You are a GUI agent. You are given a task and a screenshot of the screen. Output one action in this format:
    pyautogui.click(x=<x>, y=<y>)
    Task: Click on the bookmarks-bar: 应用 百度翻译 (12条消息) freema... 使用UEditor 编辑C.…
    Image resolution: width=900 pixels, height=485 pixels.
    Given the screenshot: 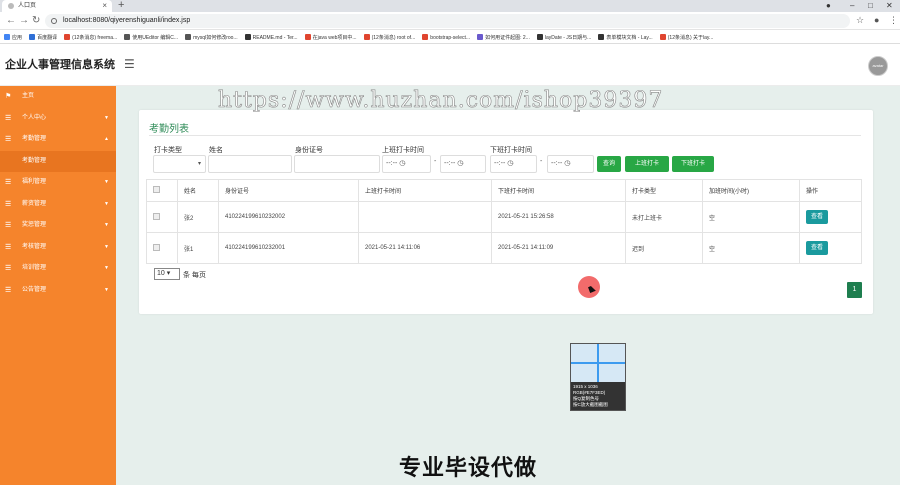 What is the action you would take?
    pyautogui.click(x=450, y=37)
    